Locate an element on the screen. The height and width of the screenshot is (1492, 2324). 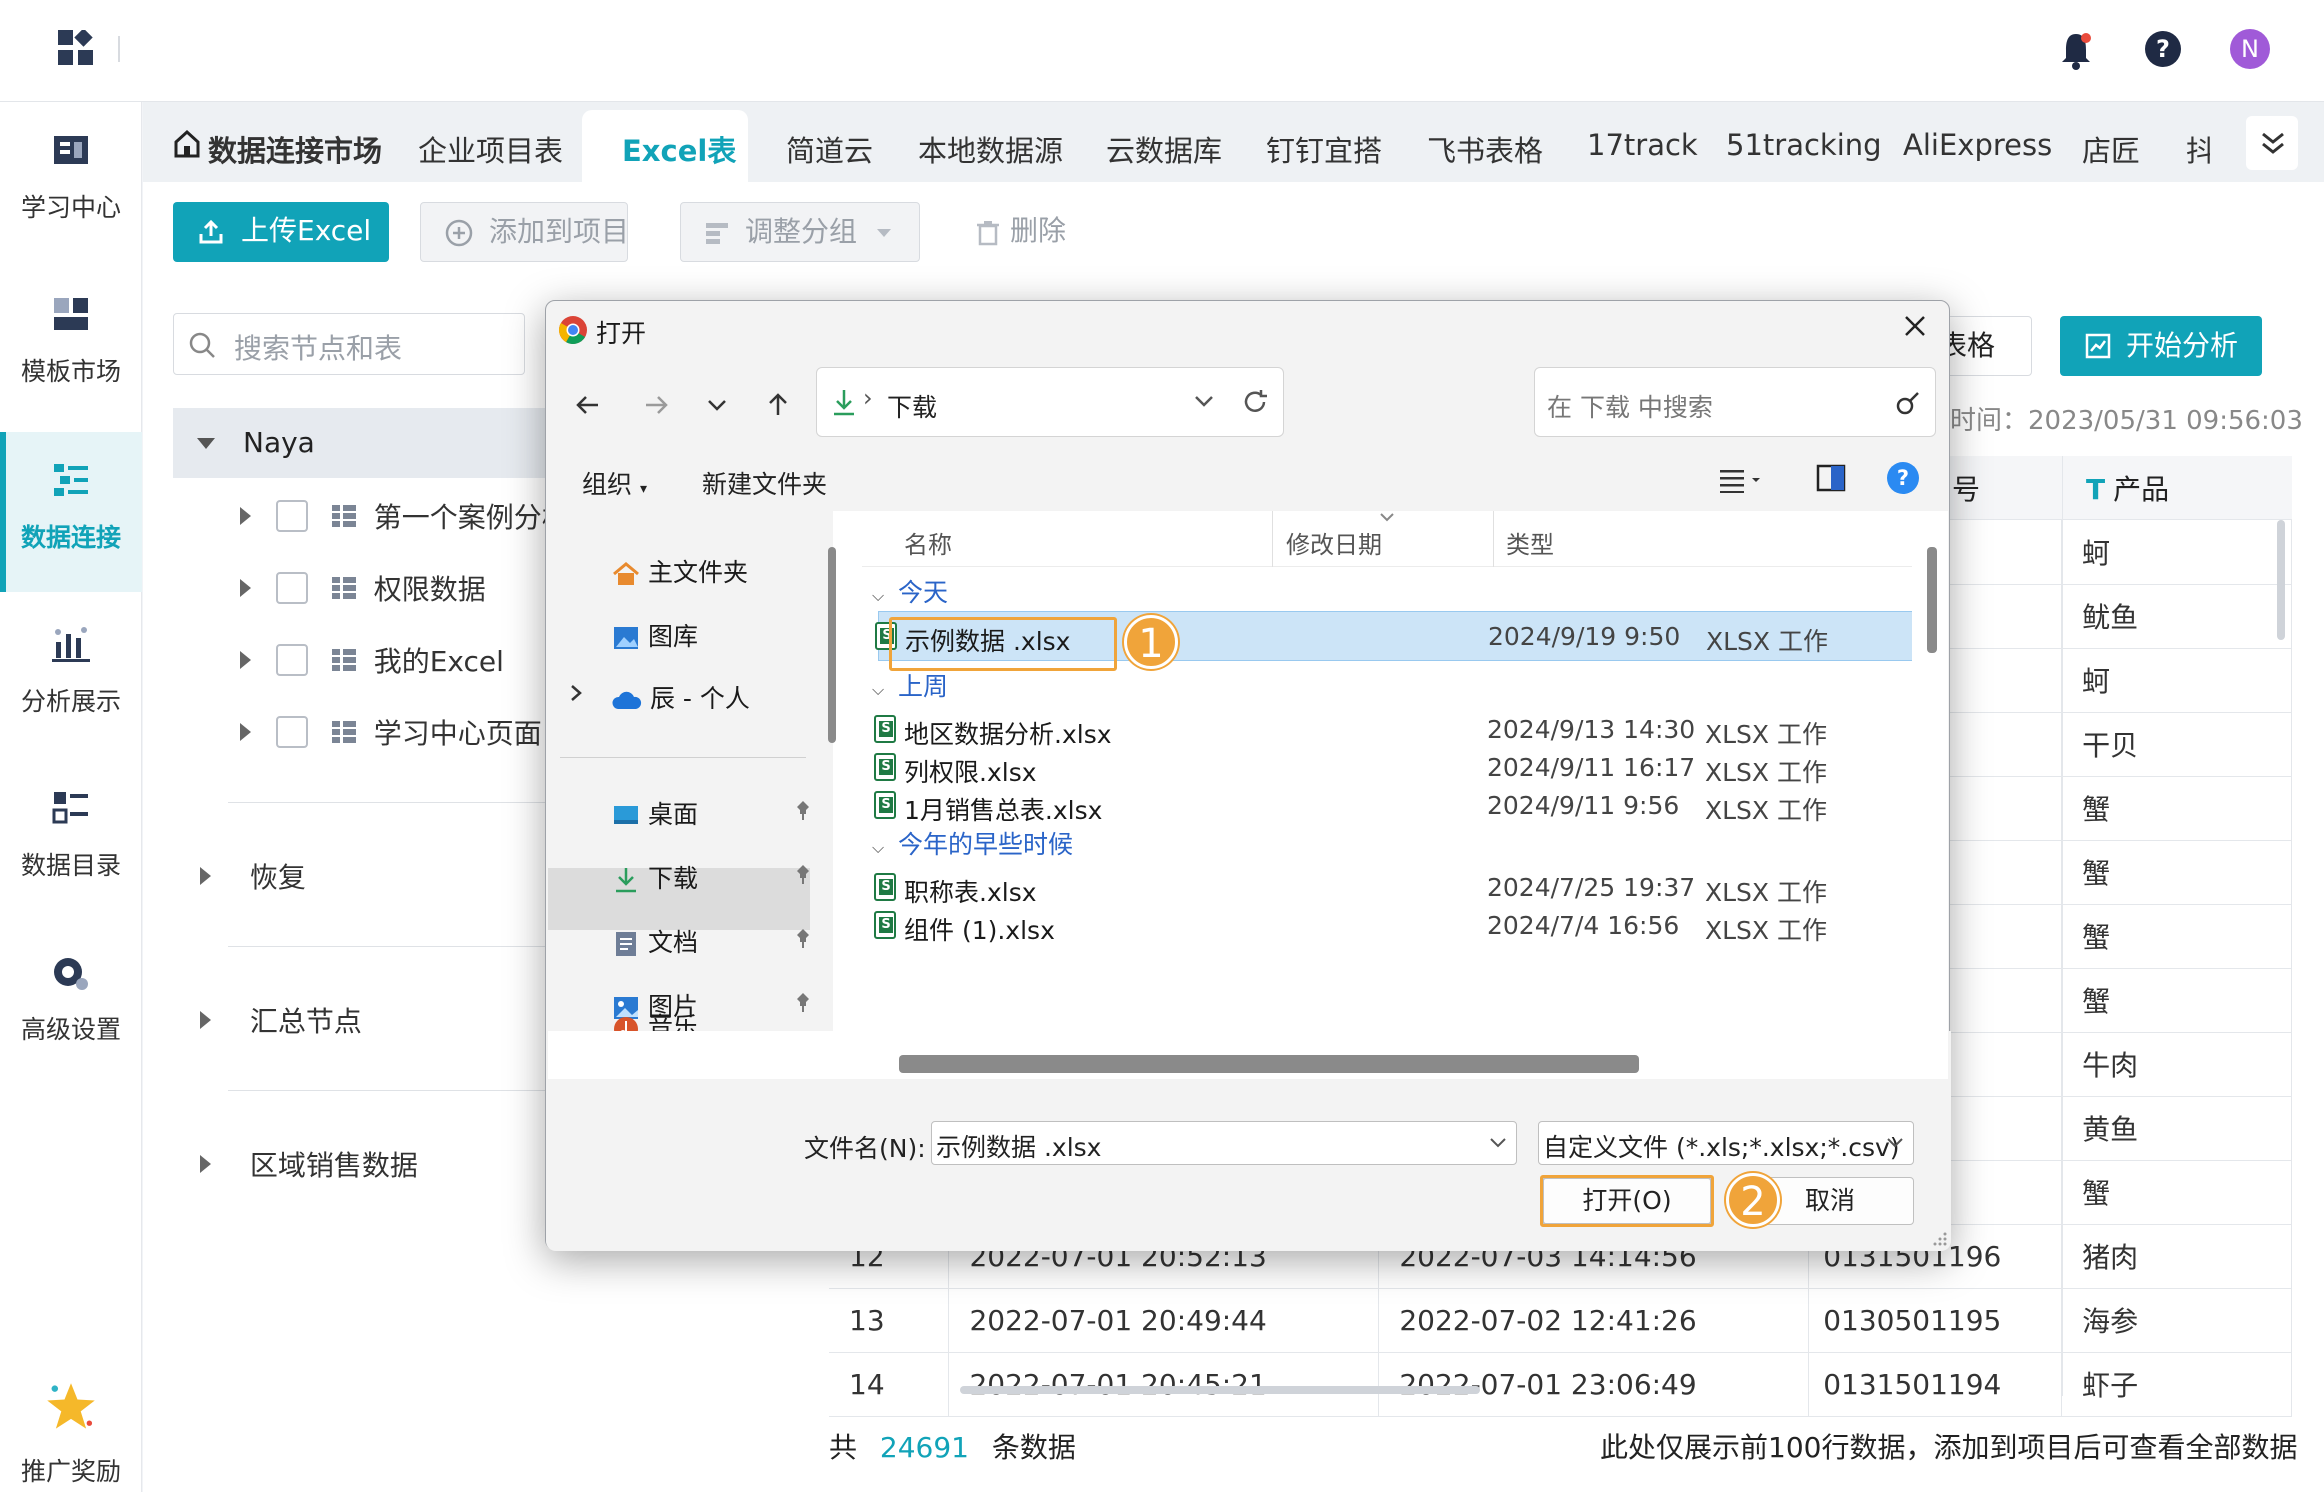
address-bar: › 下载 is located at coordinates (1050, 402).